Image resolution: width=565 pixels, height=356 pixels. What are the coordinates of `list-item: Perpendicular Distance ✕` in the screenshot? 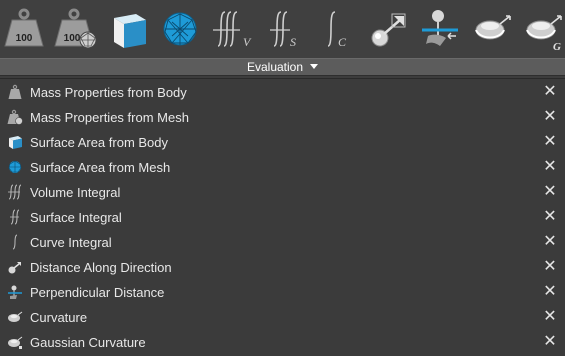 It's located at (282, 292).